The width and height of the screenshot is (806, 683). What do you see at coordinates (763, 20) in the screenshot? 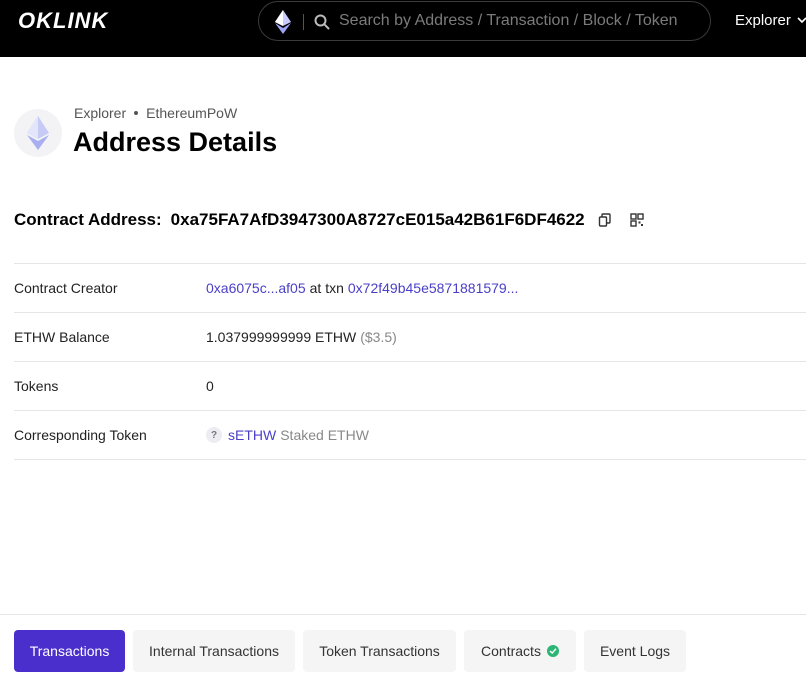
I see `explorer-menu-label: Explorer` at bounding box center [763, 20].